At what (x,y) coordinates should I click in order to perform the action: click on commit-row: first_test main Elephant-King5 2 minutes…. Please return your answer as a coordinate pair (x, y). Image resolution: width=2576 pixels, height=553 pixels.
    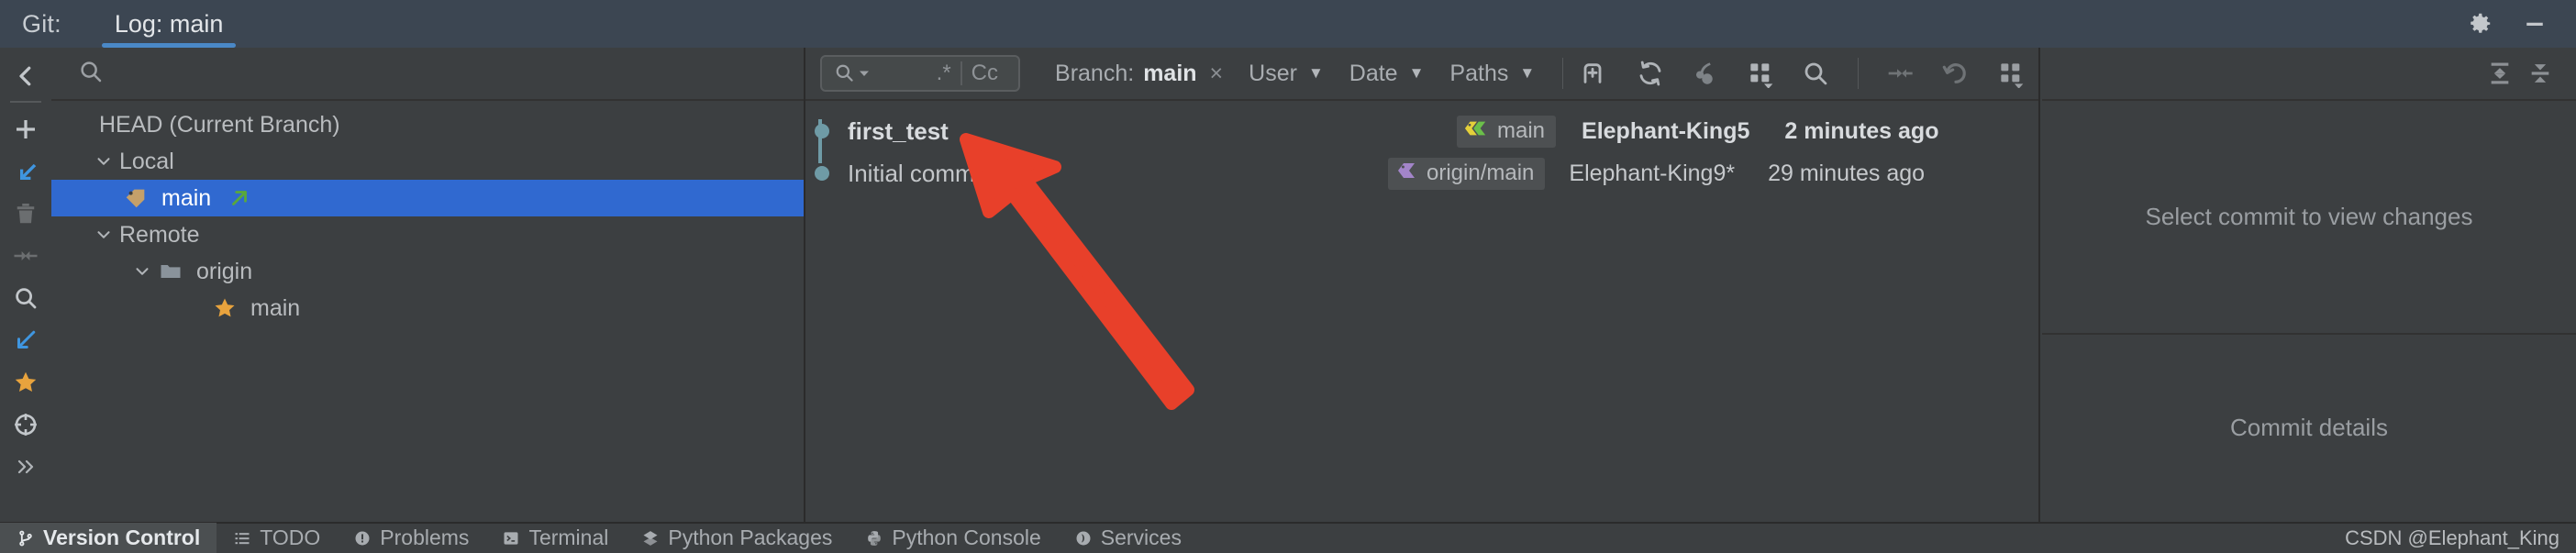
    Looking at the image, I should click on (1421, 131).